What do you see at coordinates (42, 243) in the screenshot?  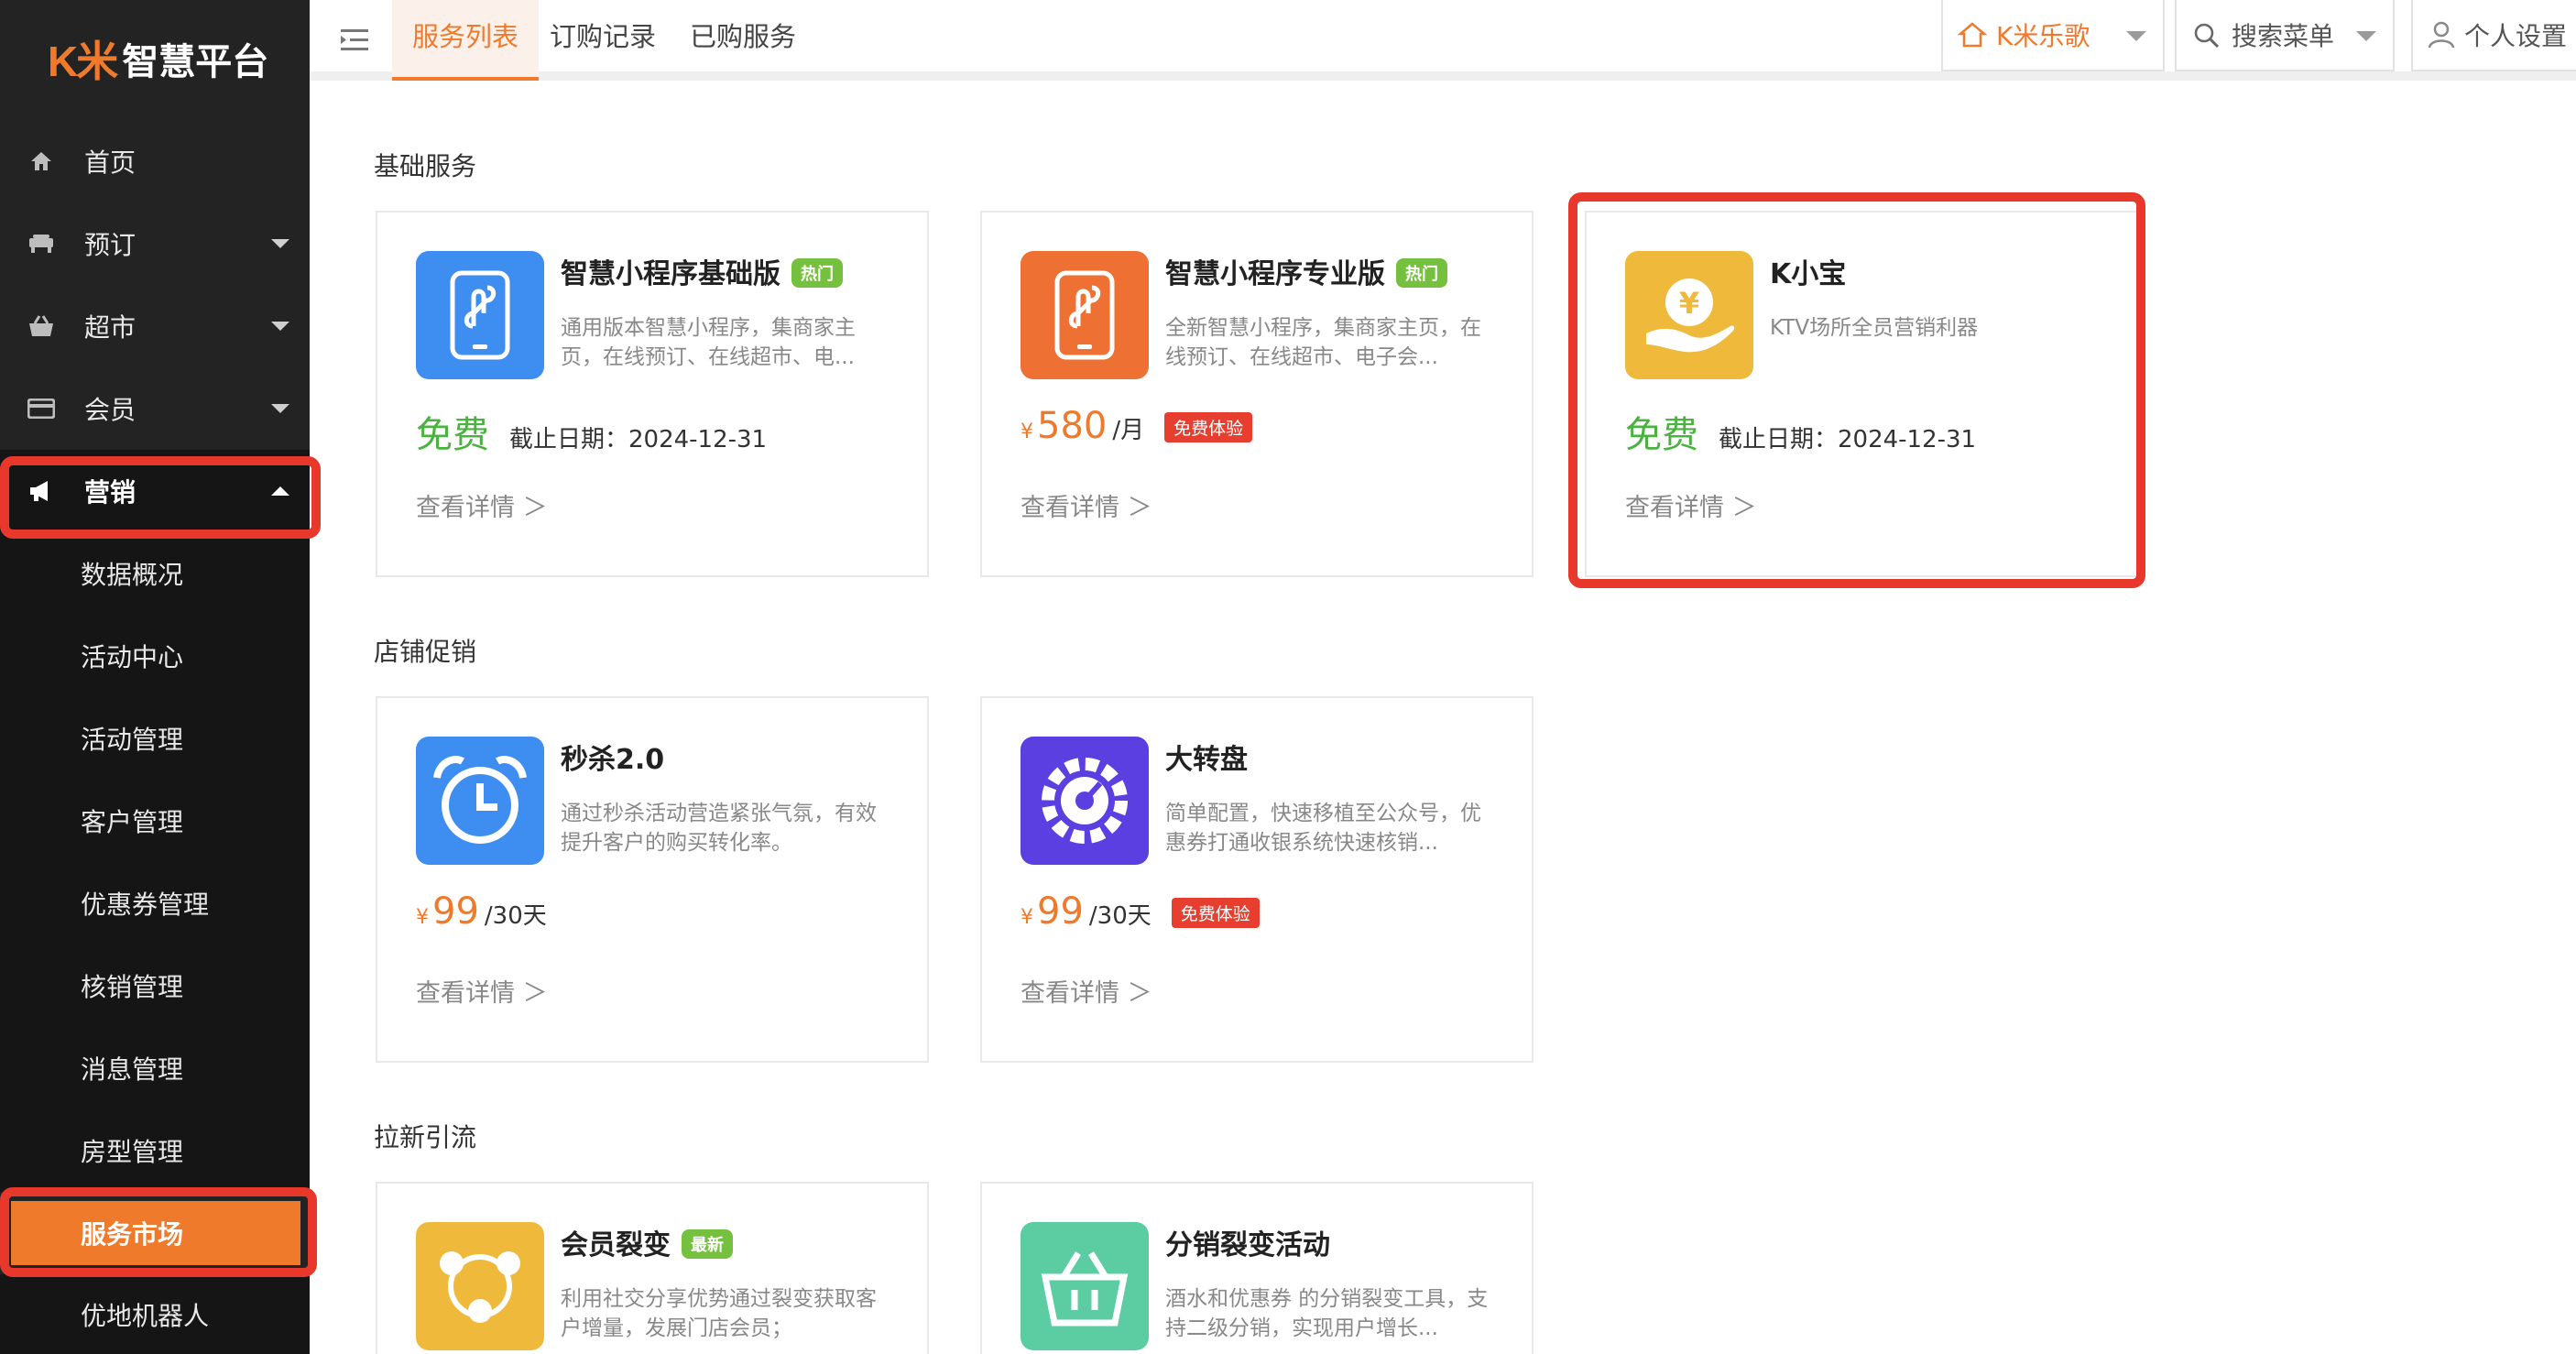 I see `booking-icon` at bounding box center [42, 243].